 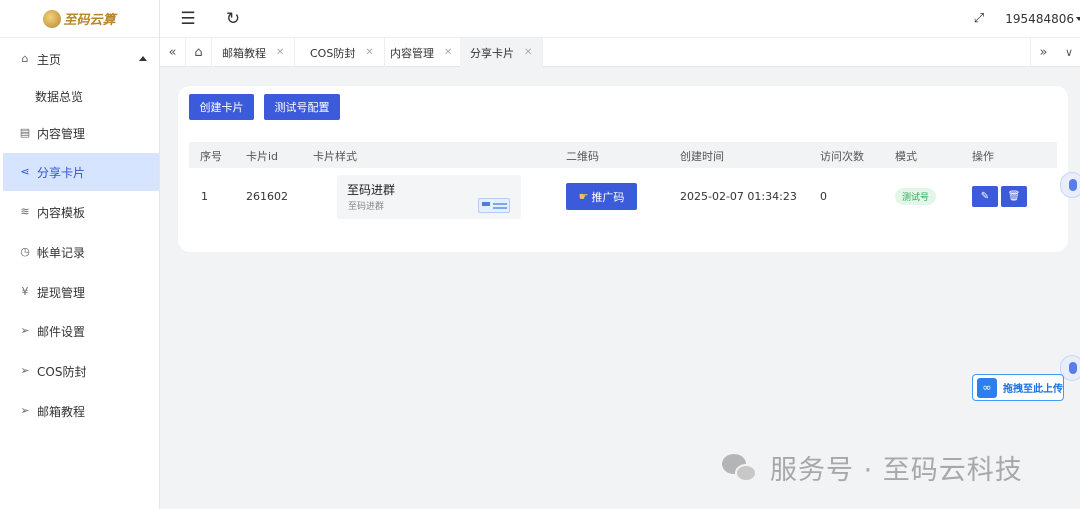 What do you see at coordinates (25, 291) in the screenshot?
I see `yen-icon: ¥` at bounding box center [25, 291].